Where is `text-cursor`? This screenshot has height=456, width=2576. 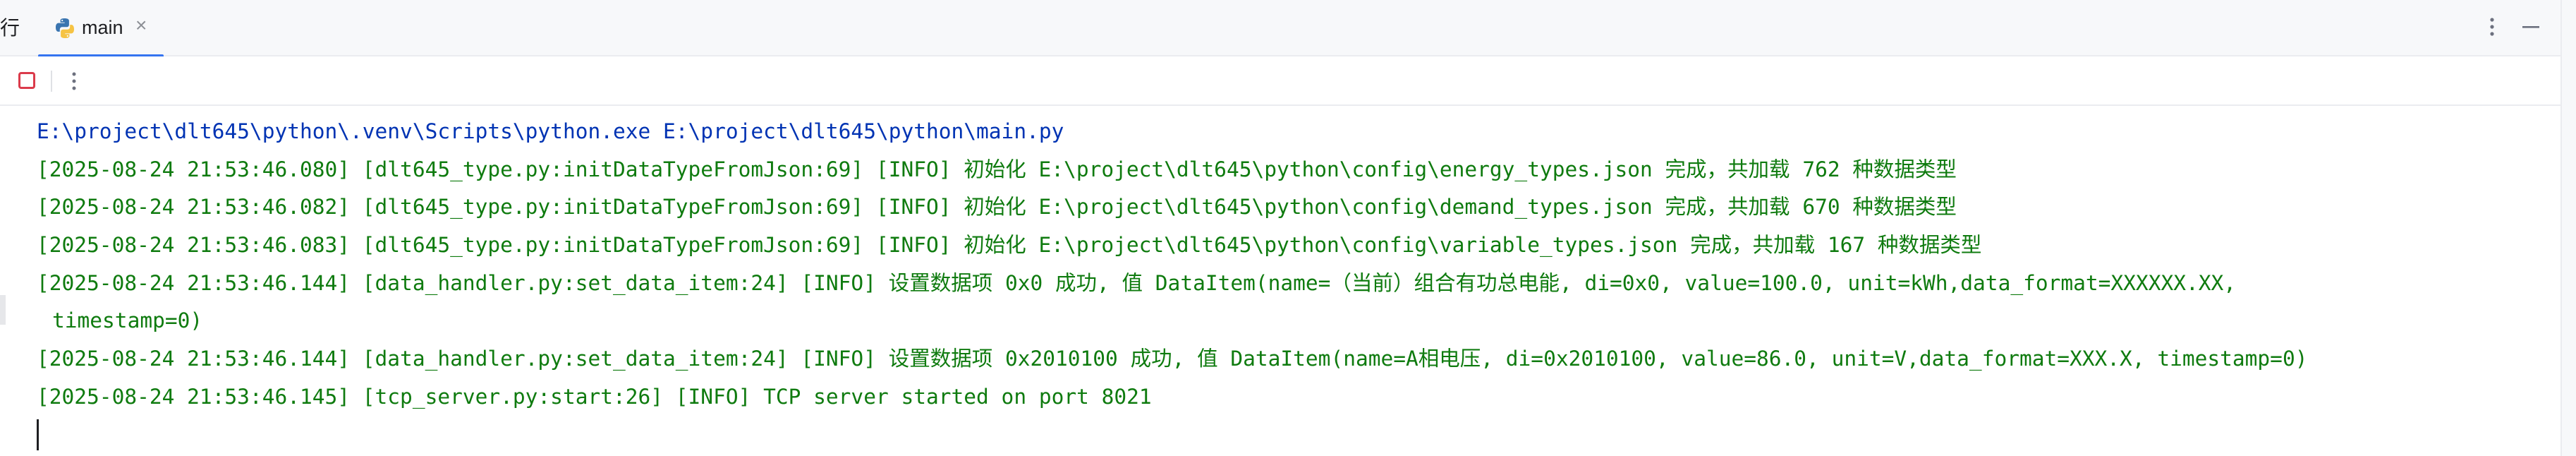 text-cursor is located at coordinates (38, 435).